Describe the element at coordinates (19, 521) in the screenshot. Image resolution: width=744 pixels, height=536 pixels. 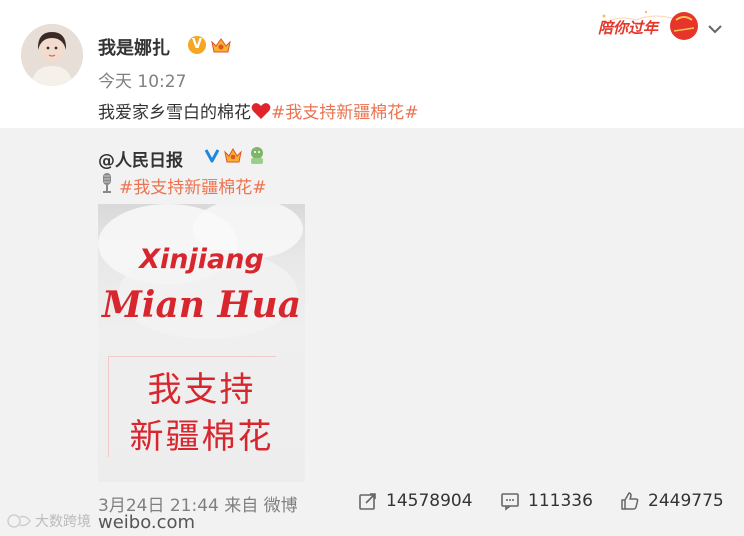
I see `watermark-logo-icon` at that location.